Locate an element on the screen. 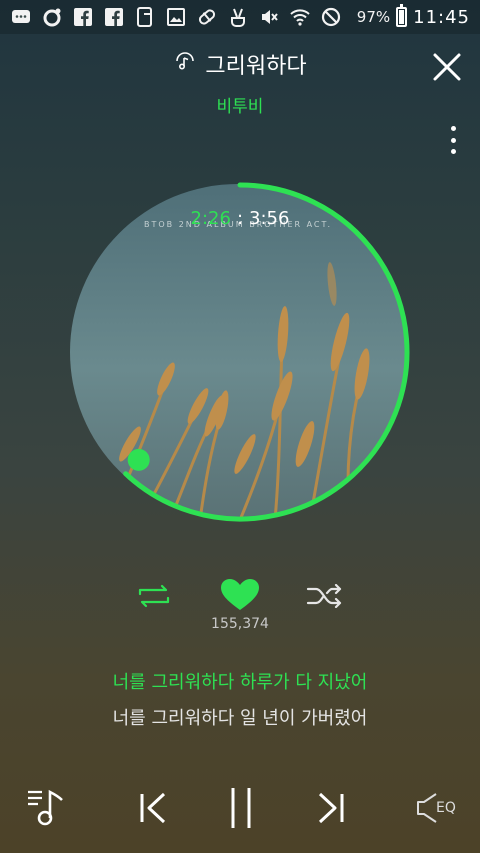 Image resolution: width=480 pixels, height=853 pixels. clock: 11:45 is located at coordinates (441, 17).